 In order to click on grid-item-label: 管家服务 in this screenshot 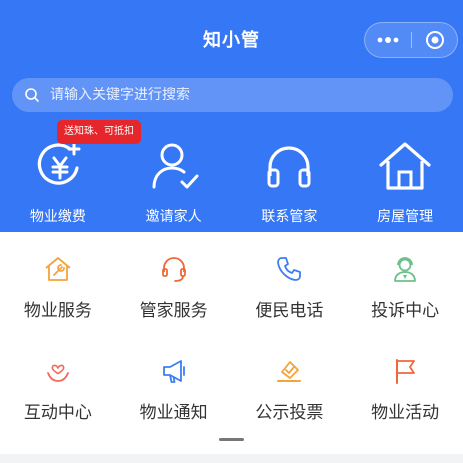, I will do `click(173, 311)`.